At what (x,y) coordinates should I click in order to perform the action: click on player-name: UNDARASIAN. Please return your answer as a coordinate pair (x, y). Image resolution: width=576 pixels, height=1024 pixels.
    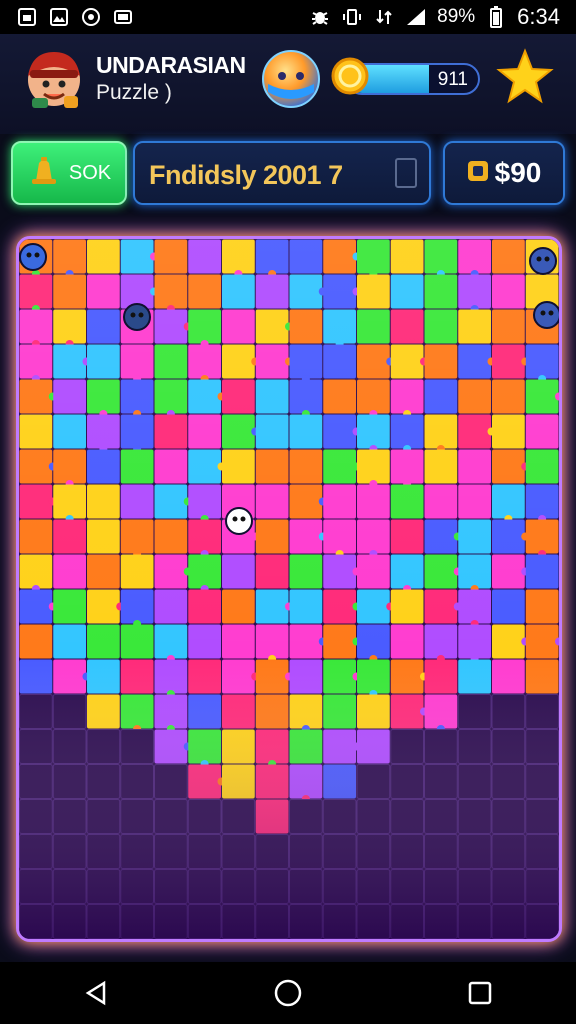
    Looking at the image, I should click on (171, 65).